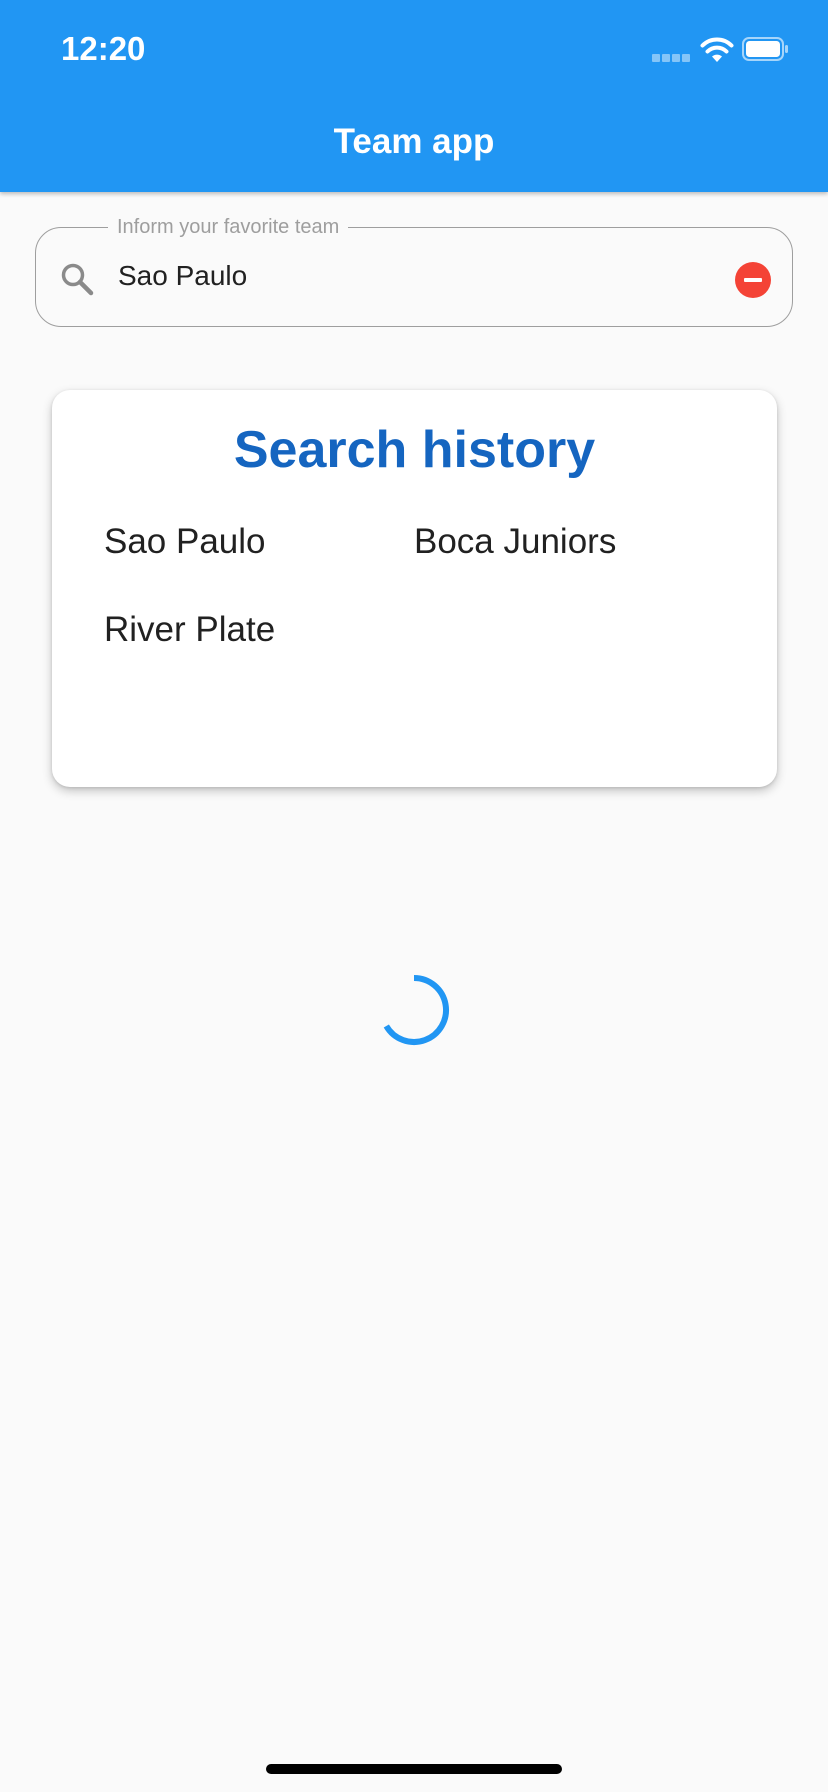  I want to click on team-search-field: Inform your favorite team Sao Paulo, so click(414, 270).